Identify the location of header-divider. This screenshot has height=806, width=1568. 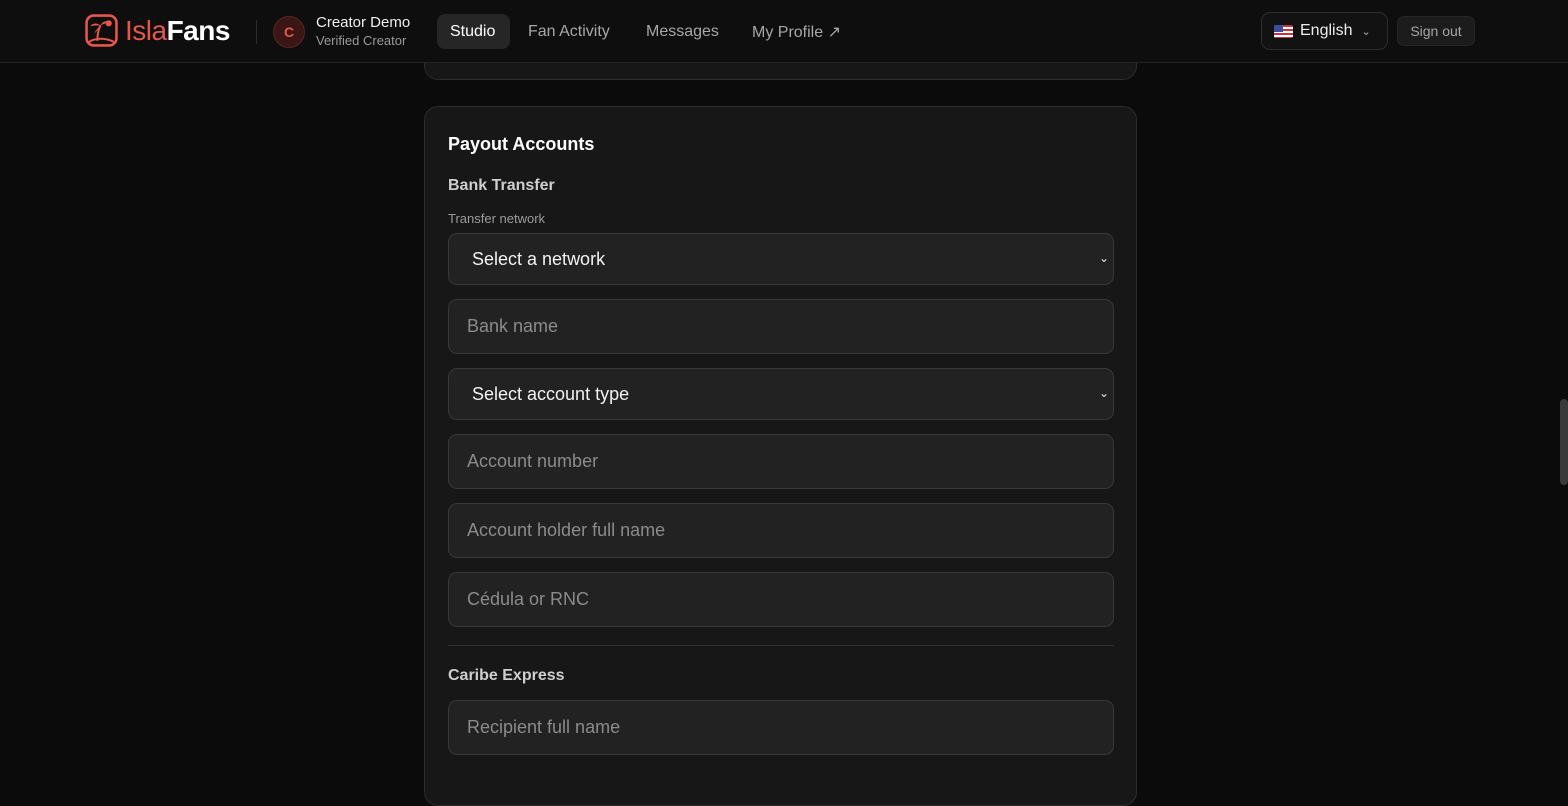
(256, 32).